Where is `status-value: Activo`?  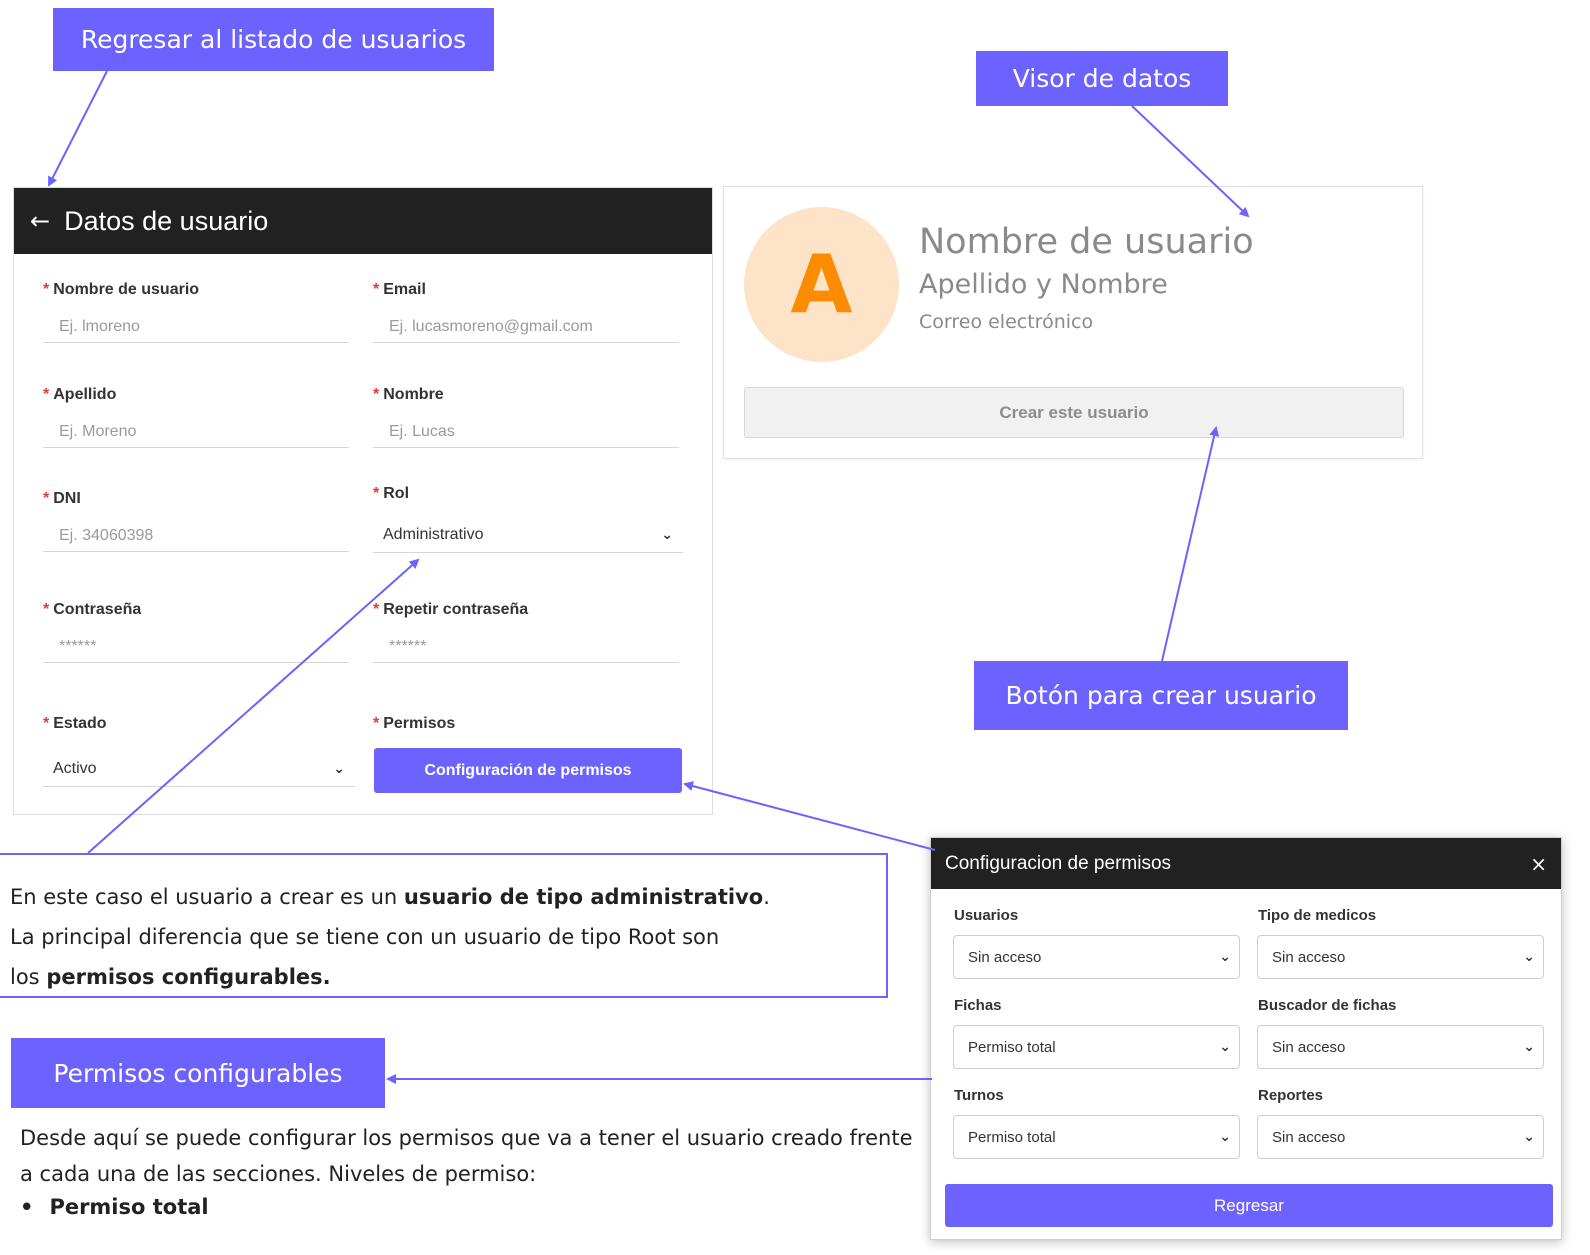
status-value: Activo is located at coordinates (75, 768).